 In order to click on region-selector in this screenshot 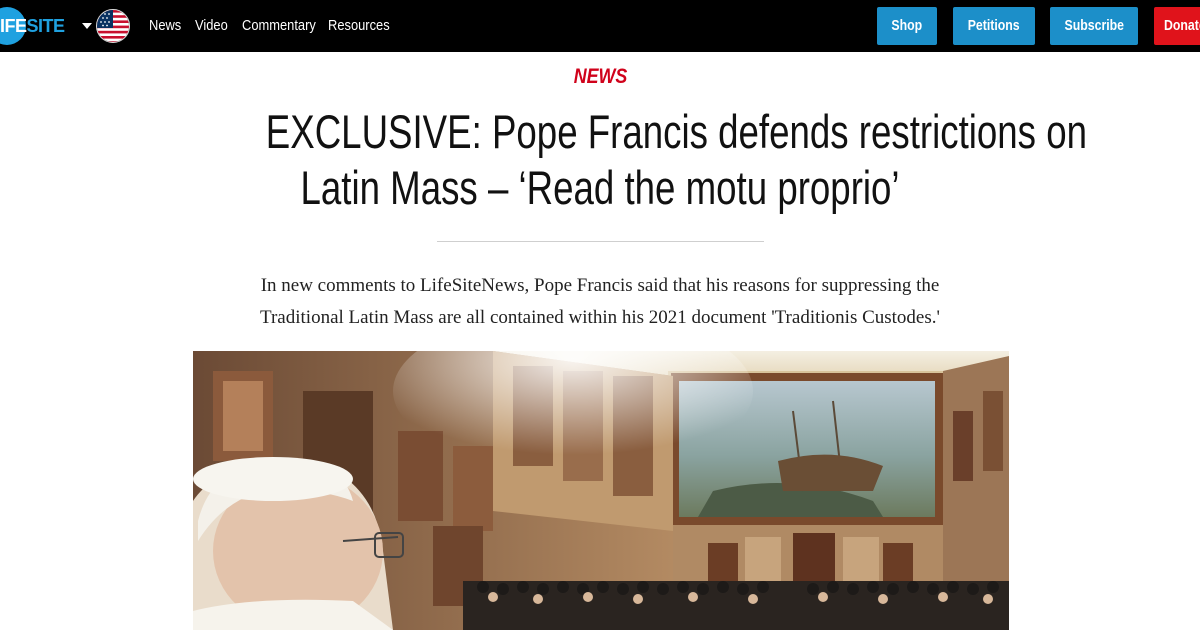, I will do `click(107, 26)`.